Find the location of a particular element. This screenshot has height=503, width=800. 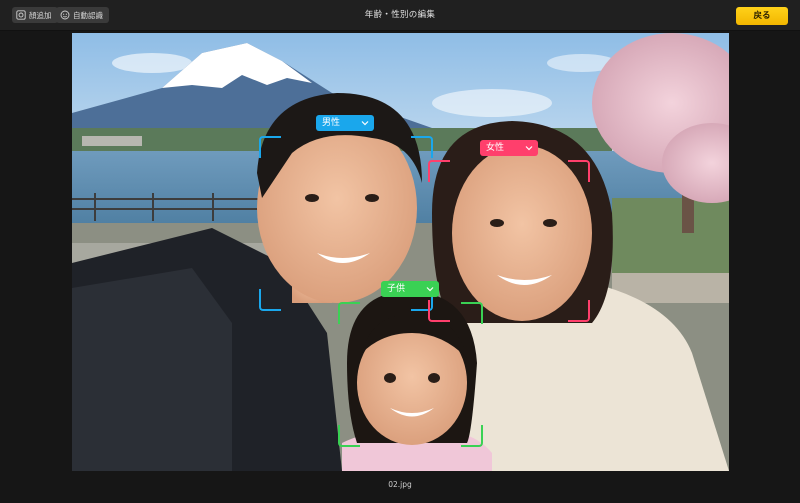

gender-tag-label: 子供 is located at coordinates (396, 289).